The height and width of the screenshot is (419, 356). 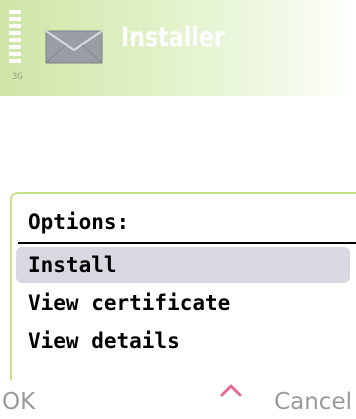 I want to click on scroll-up-icon, so click(x=231, y=391).